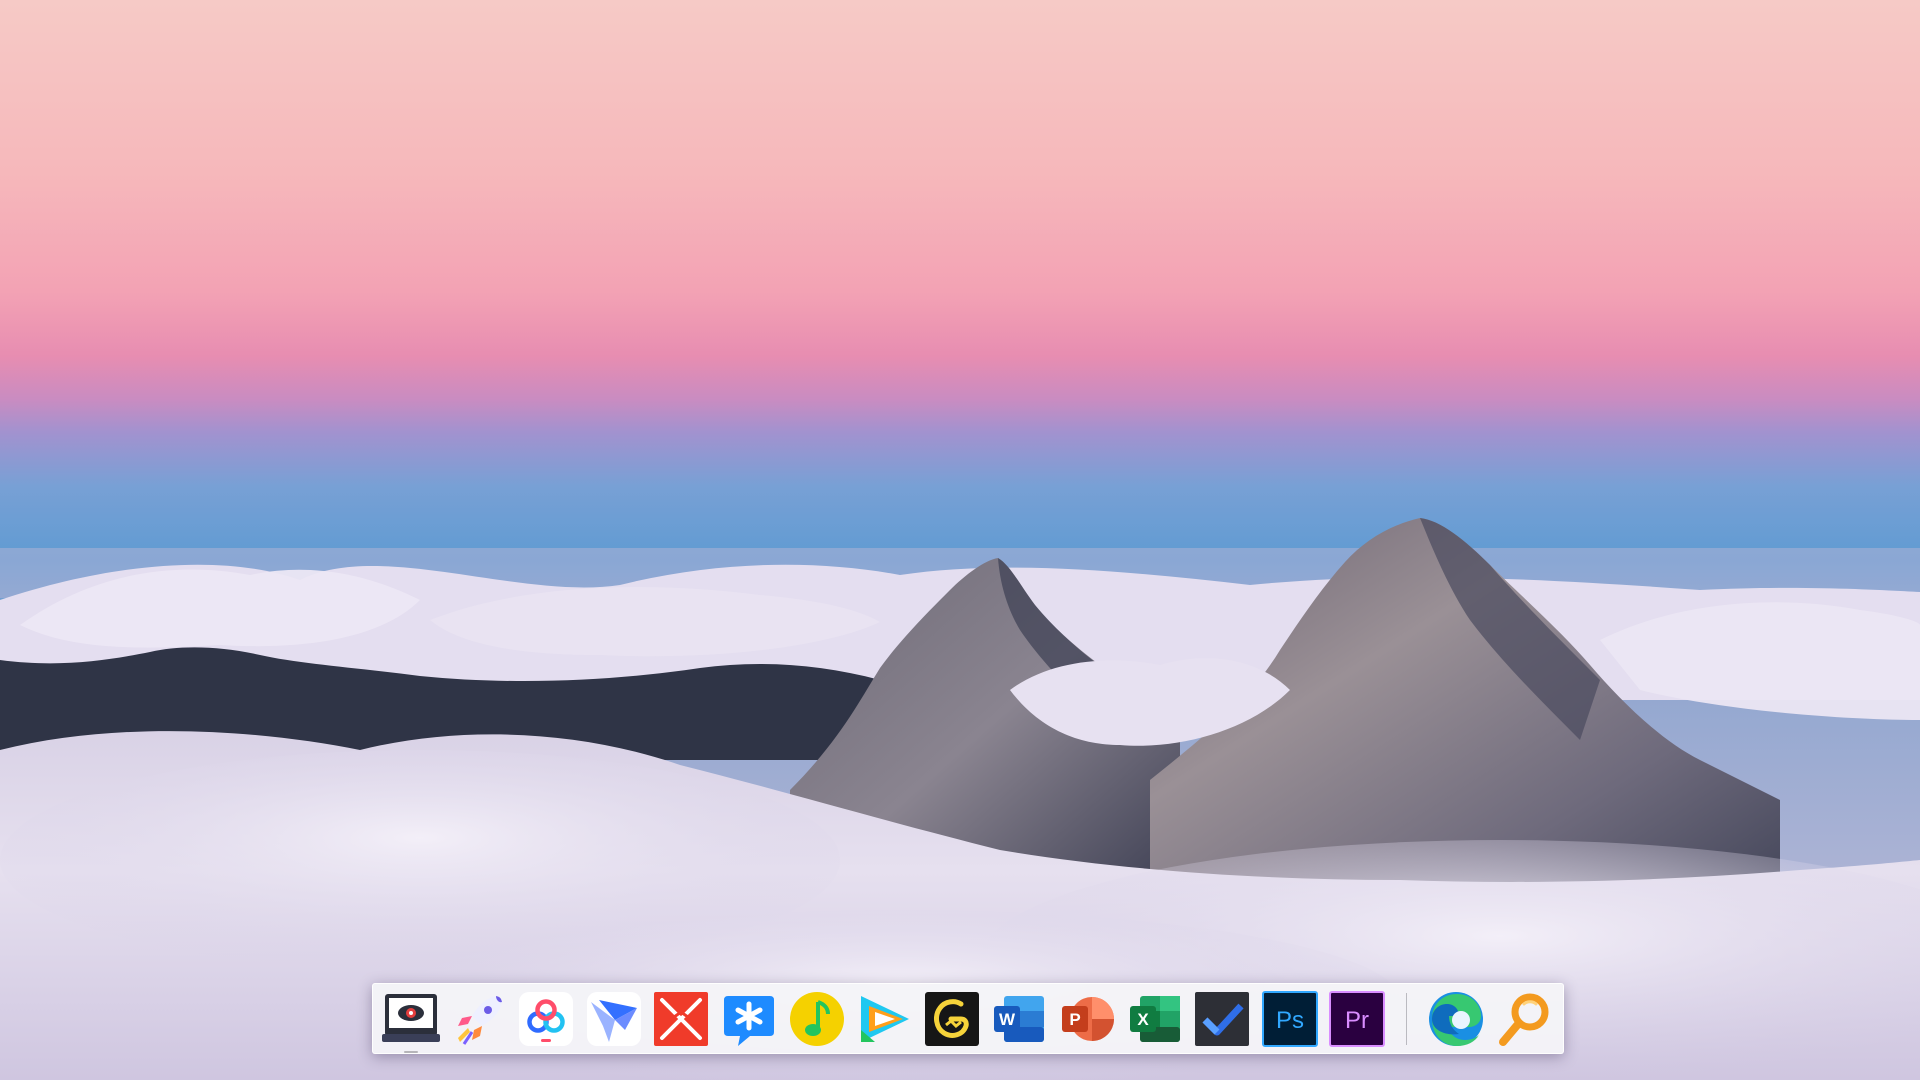  I want to click on xmind-icon, so click(681, 1018).